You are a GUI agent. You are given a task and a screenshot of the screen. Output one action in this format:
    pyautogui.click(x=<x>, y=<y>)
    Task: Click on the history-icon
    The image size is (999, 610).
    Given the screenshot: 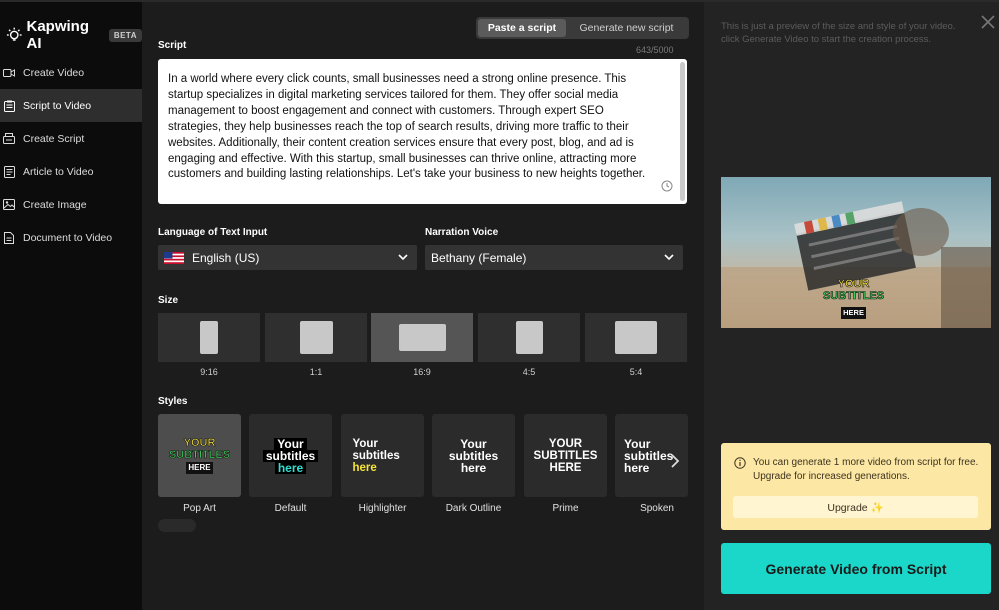 What is the action you would take?
    pyautogui.click(x=667, y=186)
    